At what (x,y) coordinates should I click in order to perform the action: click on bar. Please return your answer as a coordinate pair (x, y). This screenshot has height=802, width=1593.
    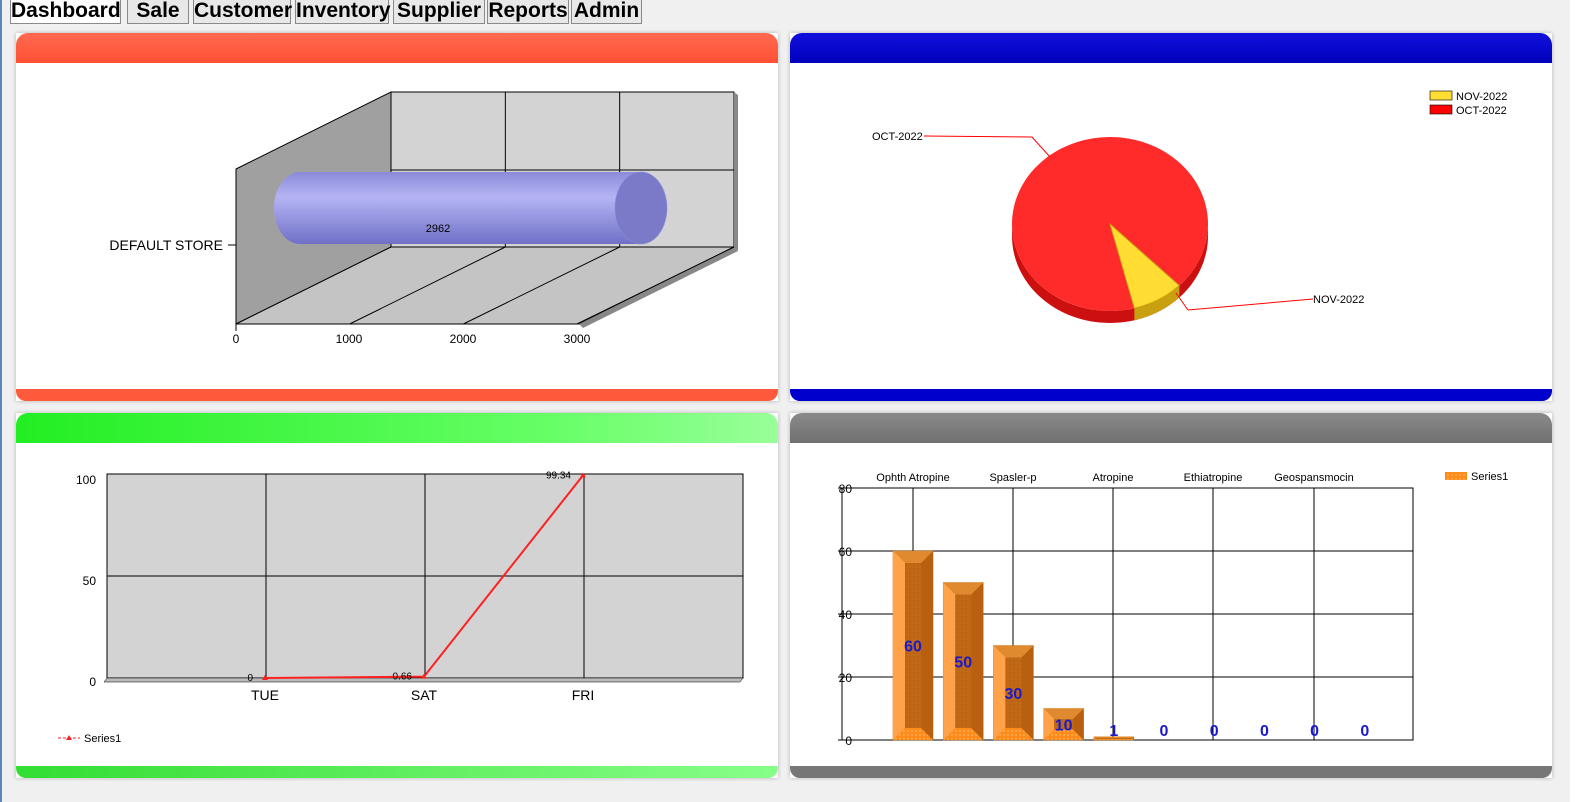
    Looking at the image, I should click on (470, 208).